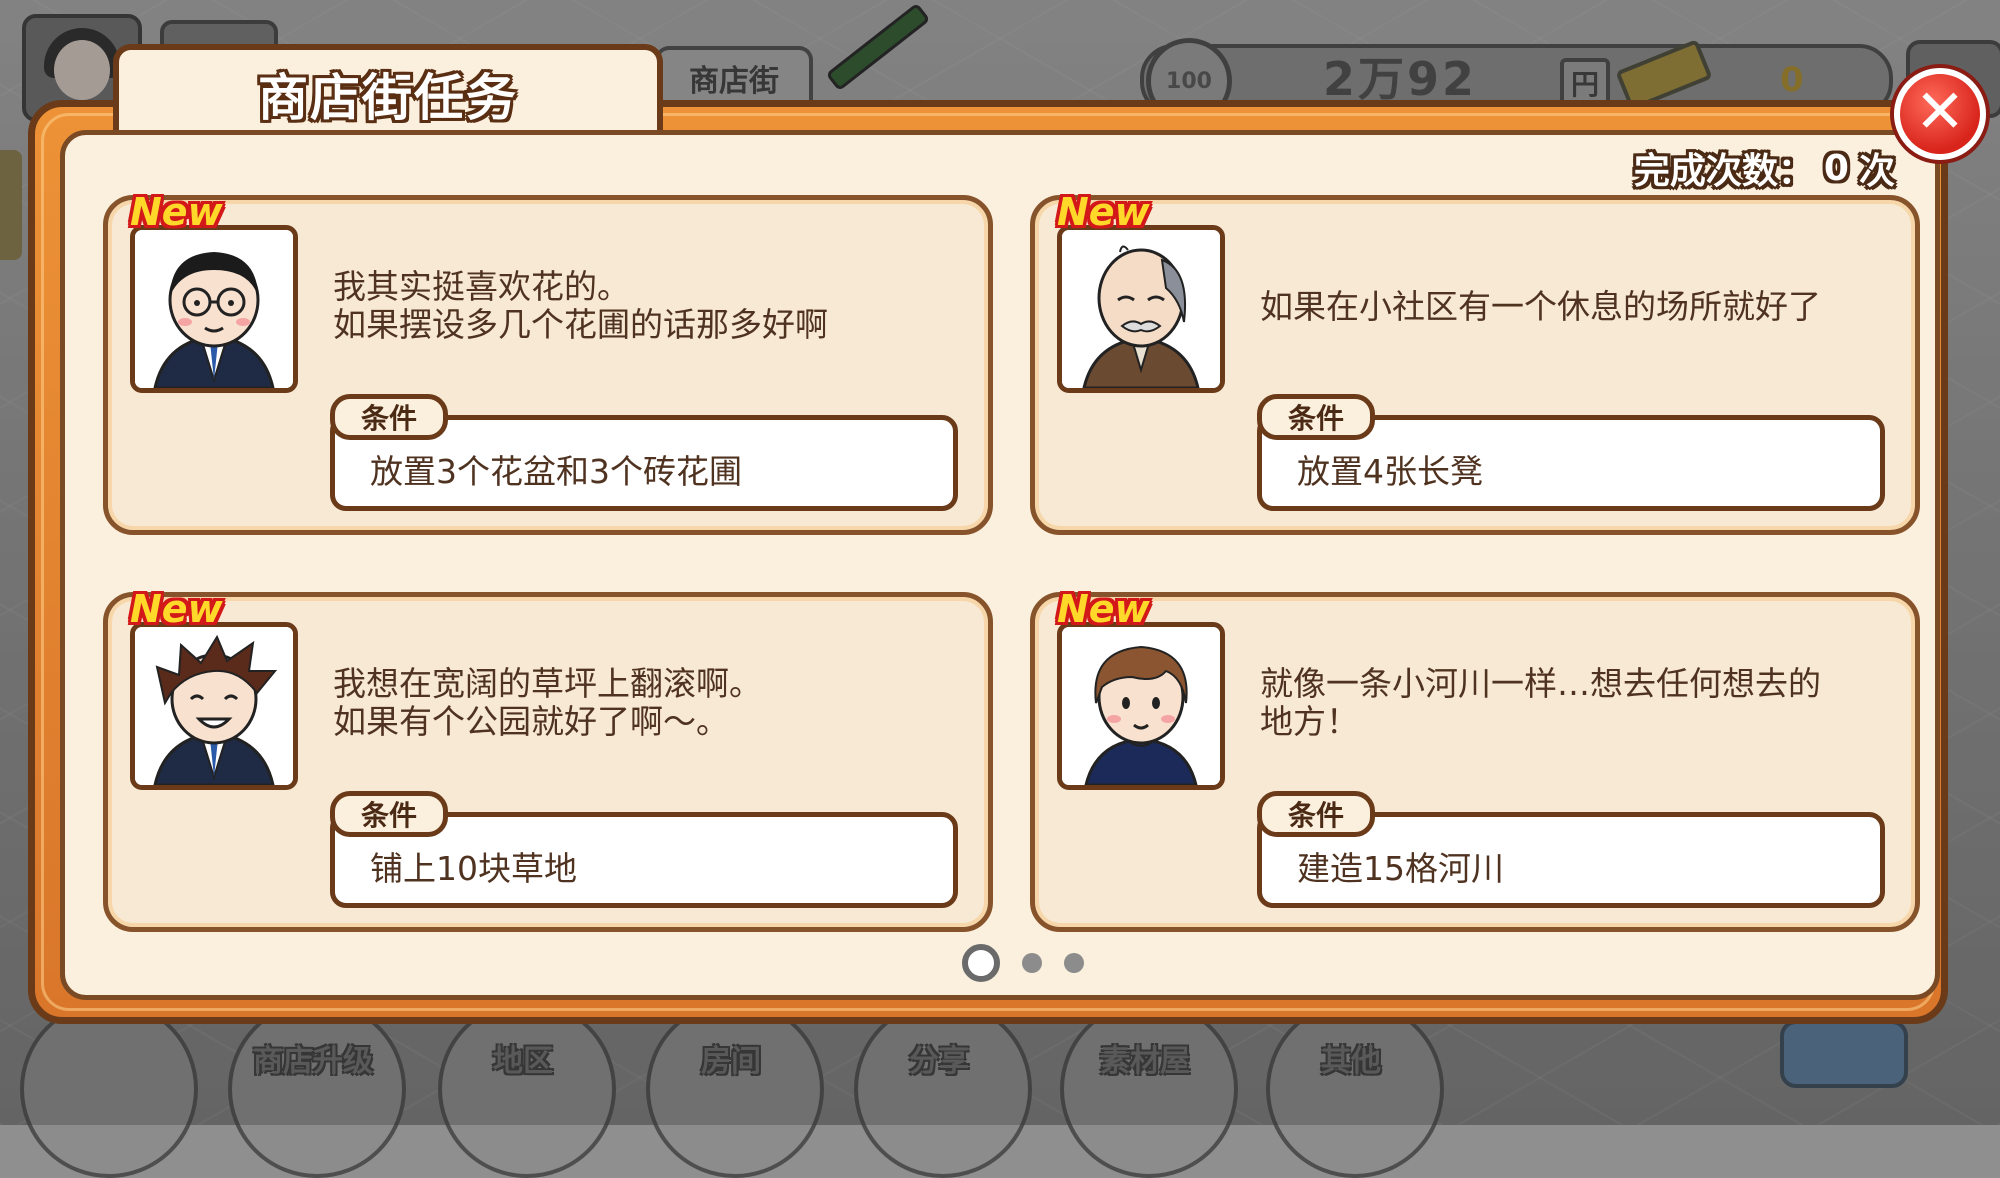 The width and height of the screenshot is (2000, 1178). I want to click on condition-text: 放置4张长凳, so click(1390, 471).